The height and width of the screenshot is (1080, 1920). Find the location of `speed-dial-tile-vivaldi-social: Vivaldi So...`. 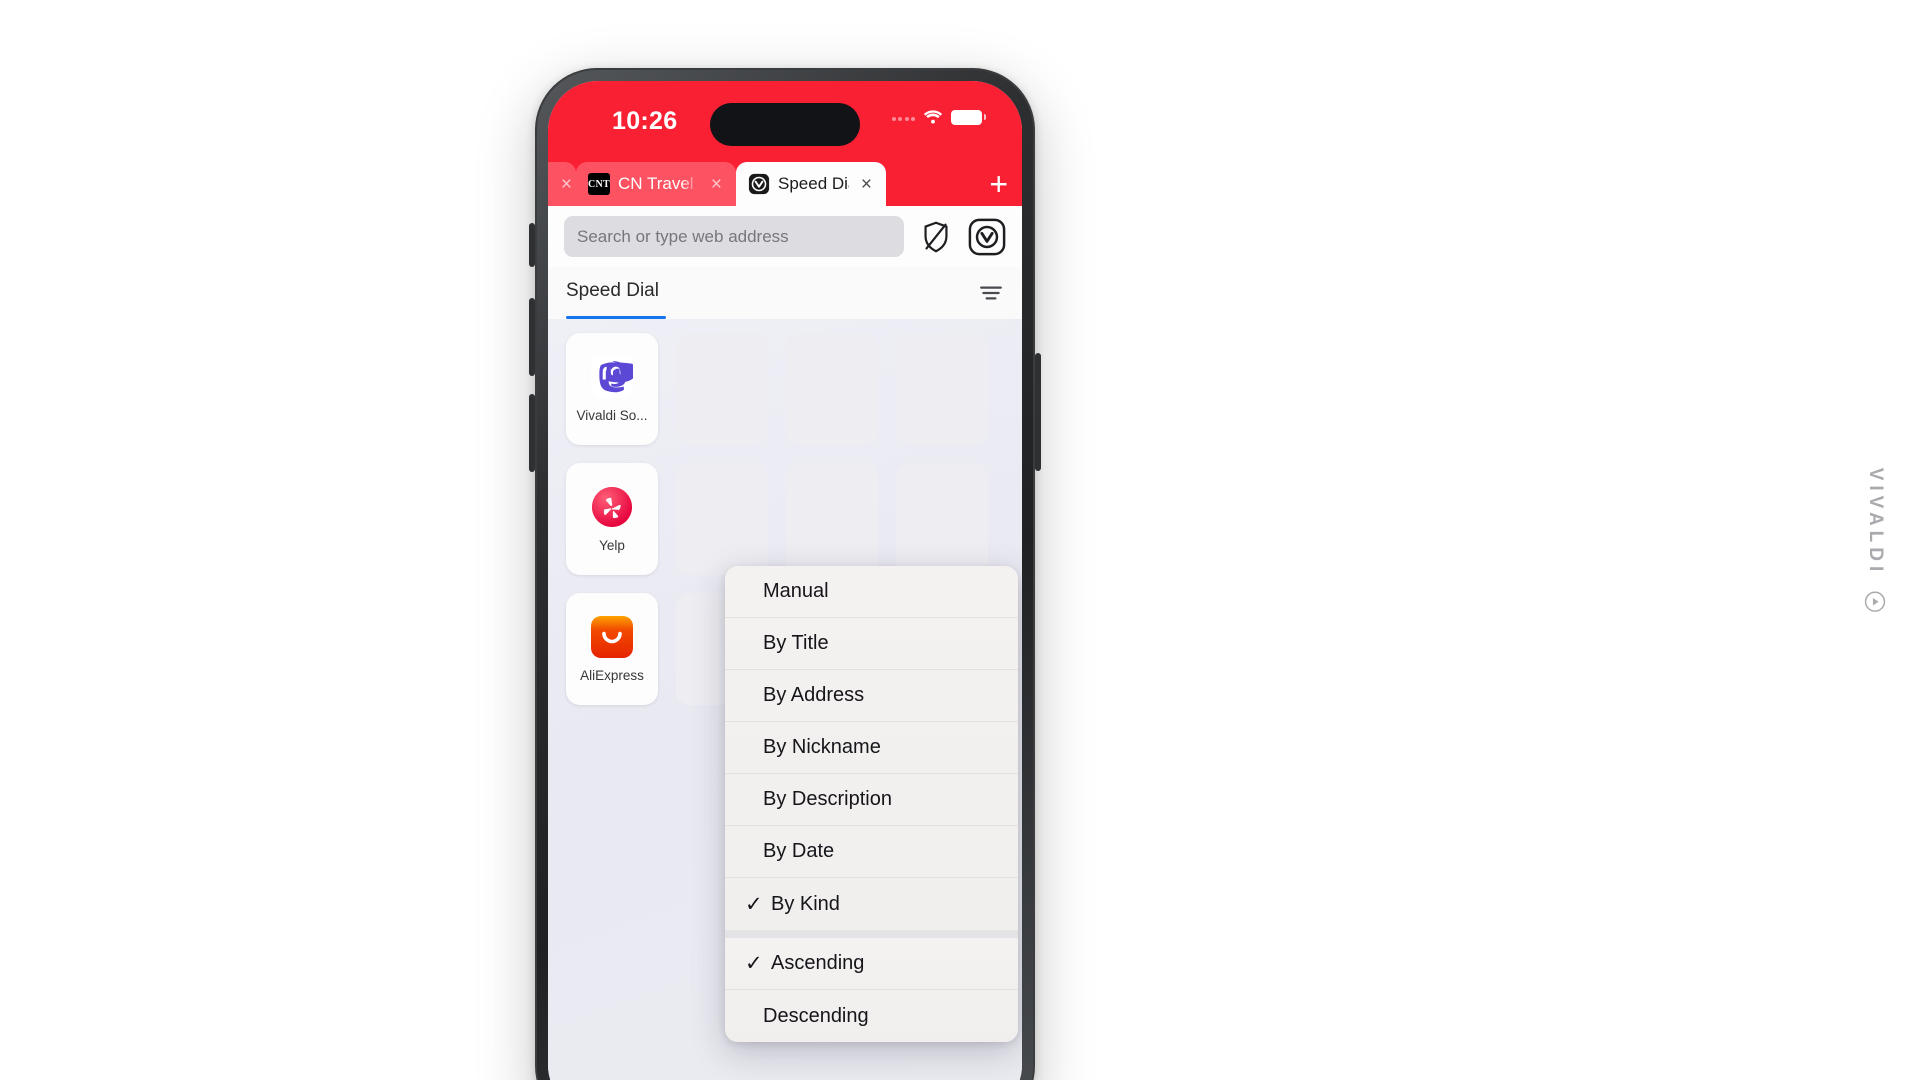

speed-dial-tile-vivaldi-social: Vivaldi So... is located at coordinates (612, 389).